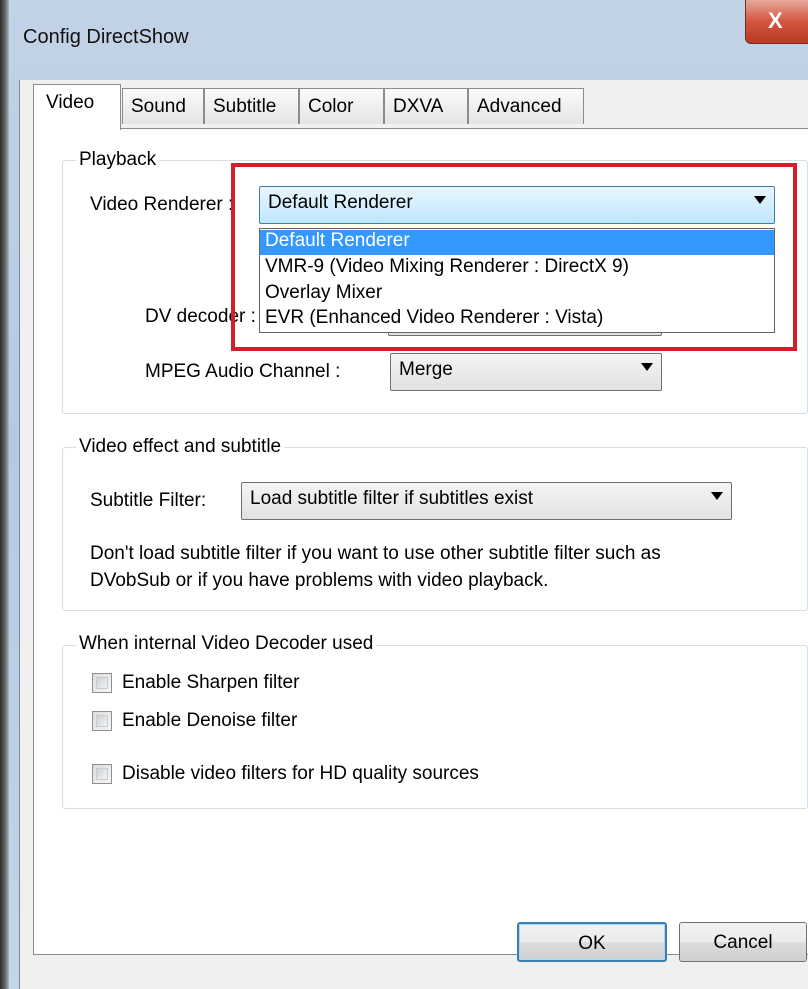 This screenshot has height=989, width=808. Describe the element at coordinates (251, 106) in the screenshot. I see `tab-subtitle: Subtitle` at that location.